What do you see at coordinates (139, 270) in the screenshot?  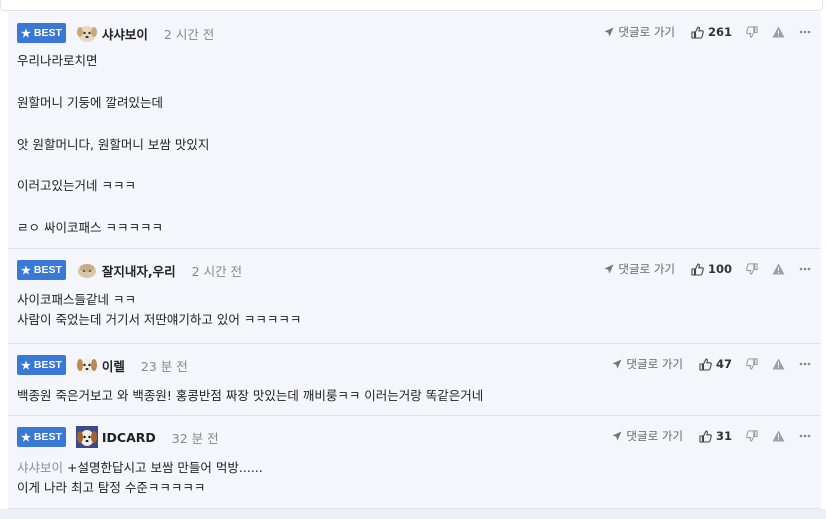 I see `author-nickname: 잘지내자,우리` at bounding box center [139, 270].